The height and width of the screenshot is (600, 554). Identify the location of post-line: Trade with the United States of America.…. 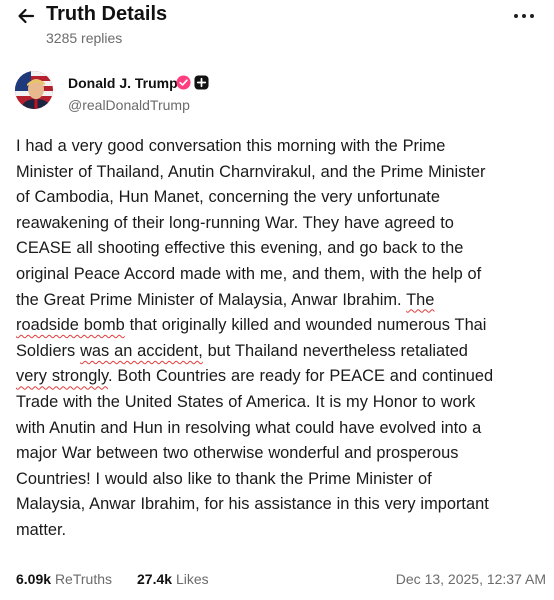
(246, 401).